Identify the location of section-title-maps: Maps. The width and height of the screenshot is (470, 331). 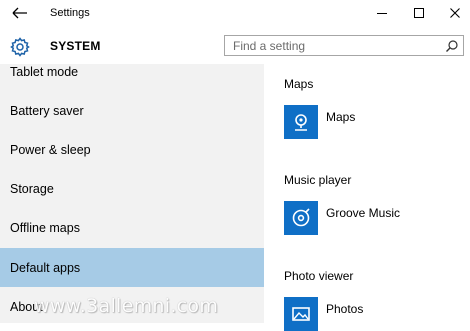
(299, 84).